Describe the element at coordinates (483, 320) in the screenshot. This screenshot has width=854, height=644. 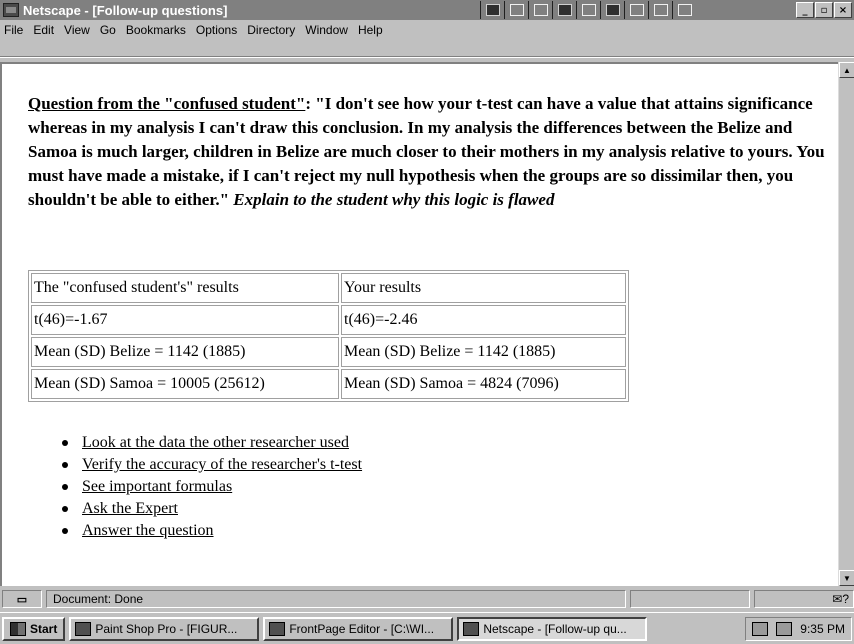
I see `table-cell: t(46)=-2.46` at that location.